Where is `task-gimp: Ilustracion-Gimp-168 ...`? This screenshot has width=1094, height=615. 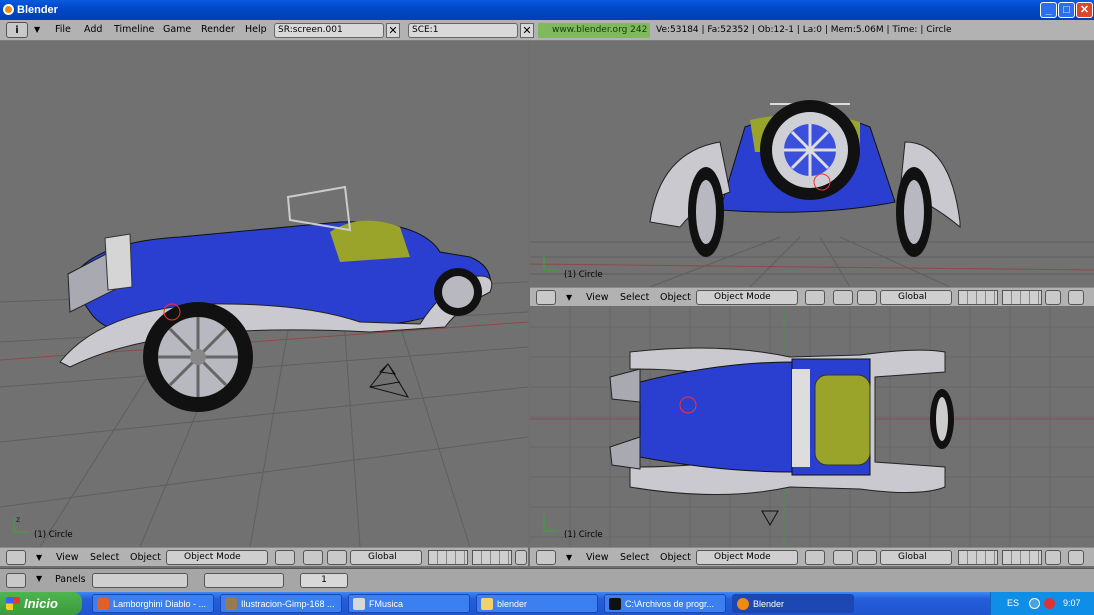
task-gimp: Ilustracion-Gimp-168 ... is located at coordinates (281, 603).